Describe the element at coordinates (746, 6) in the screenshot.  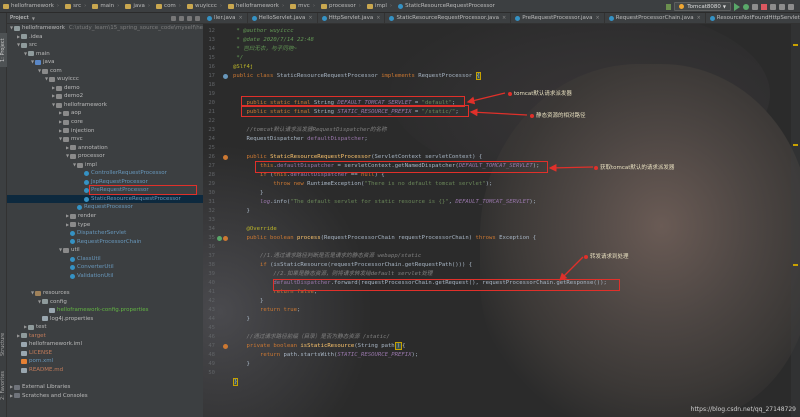
I see `debug-icon` at that location.